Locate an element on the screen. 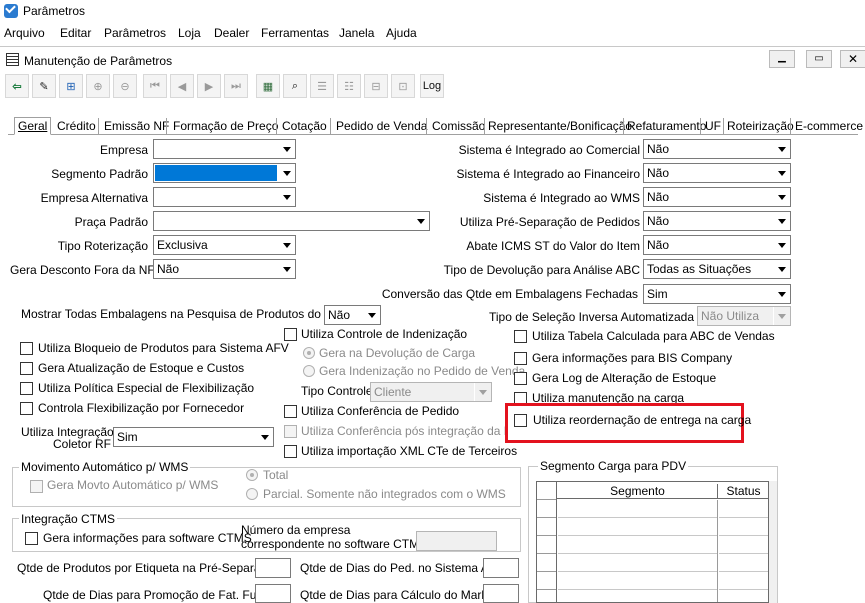  pre-sep-select: Não is located at coordinates (717, 221).